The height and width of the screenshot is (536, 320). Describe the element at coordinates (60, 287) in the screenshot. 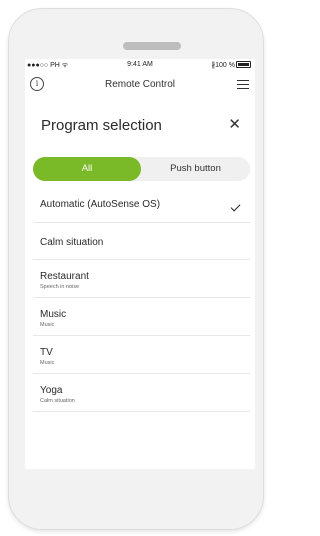

I see `program-subtitle: Speech in noise` at that location.